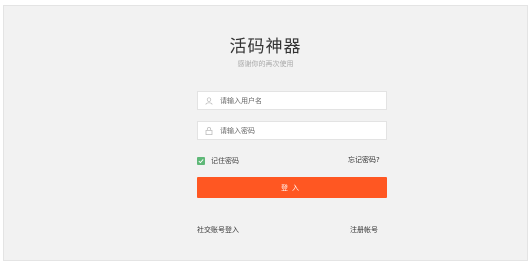  Describe the element at coordinates (292, 187) in the screenshot. I see `login-button: 登入` at that location.